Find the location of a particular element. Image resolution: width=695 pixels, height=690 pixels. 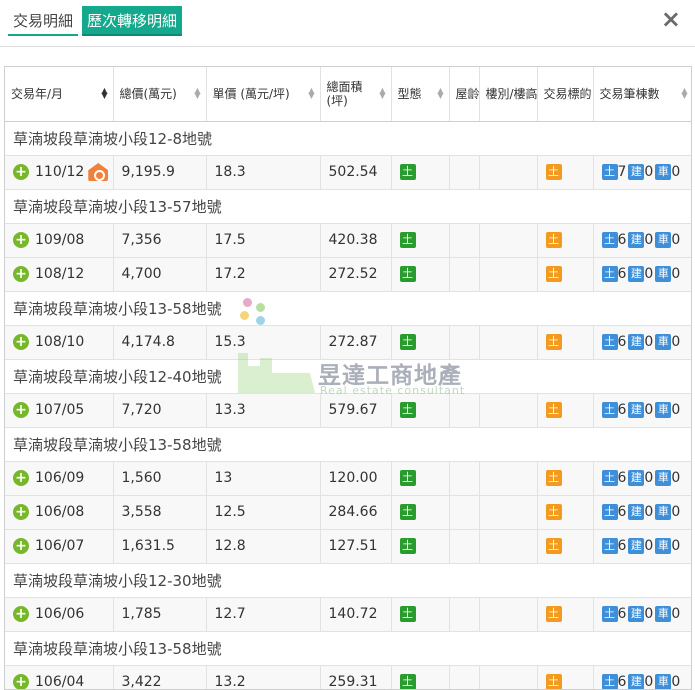

column-header-2: 單價 (萬元/坪) ▲ ▼ is located at coordinates (263, 94).